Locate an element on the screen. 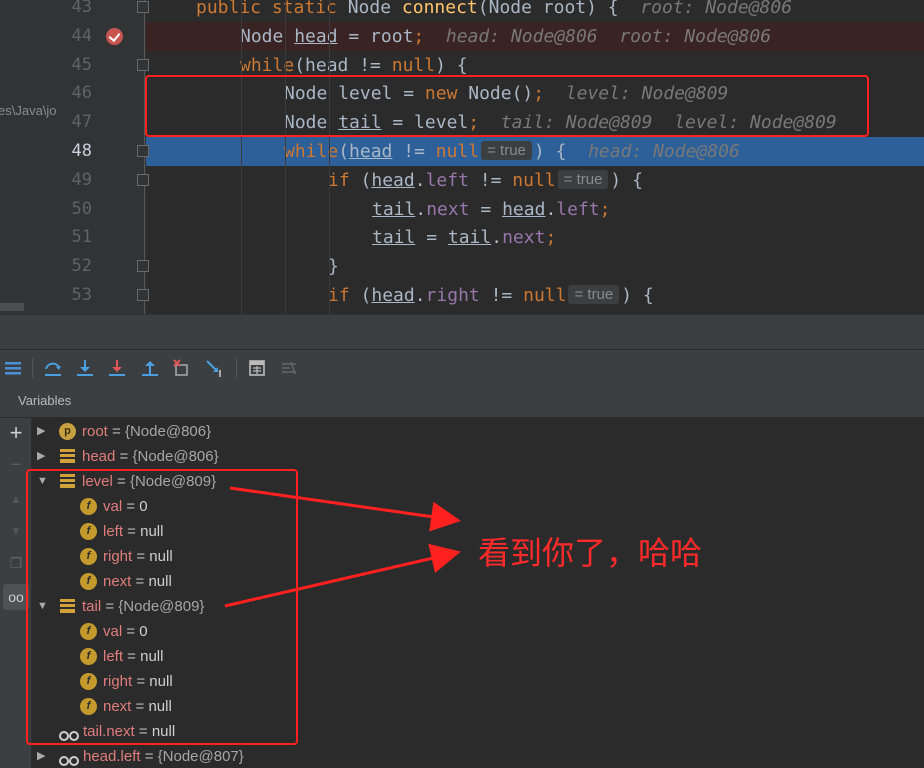 This screenshot has width=924, height=768. code-text: tail = tail.next; is located at coordinates (464, 237).